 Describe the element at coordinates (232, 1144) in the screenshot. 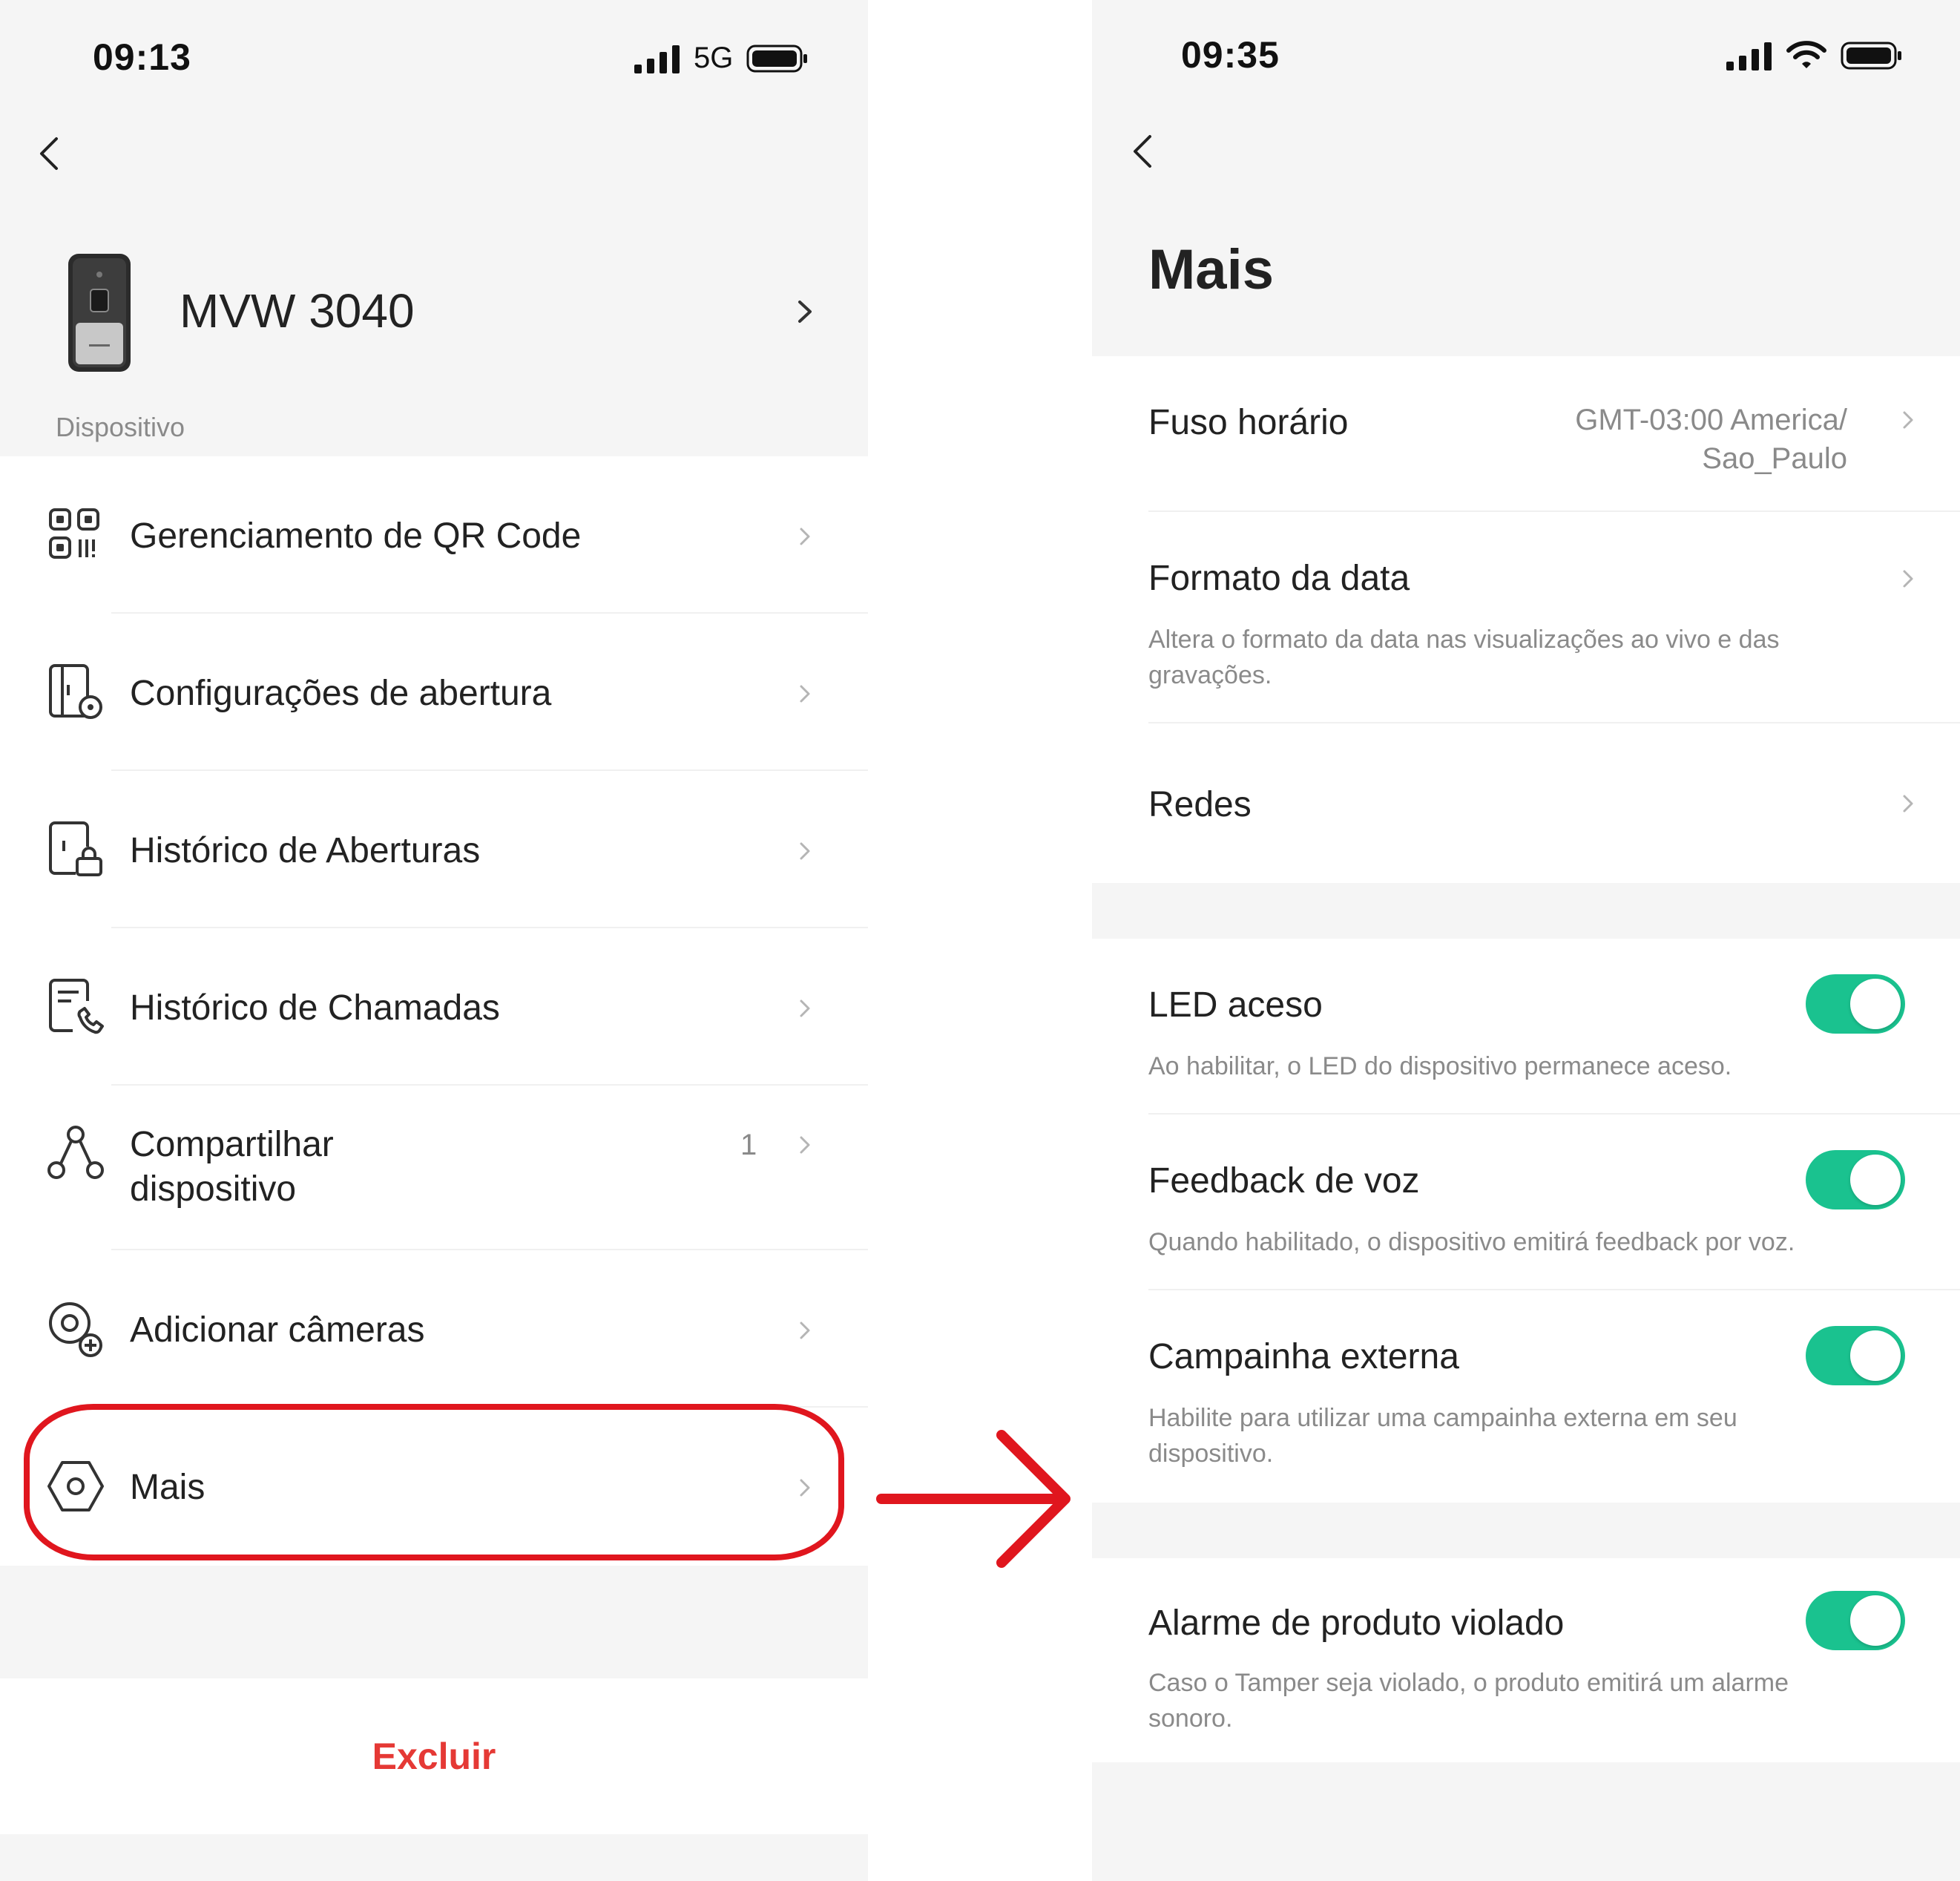

I see `menu-item-label-line1: Compartilhar` at that location.